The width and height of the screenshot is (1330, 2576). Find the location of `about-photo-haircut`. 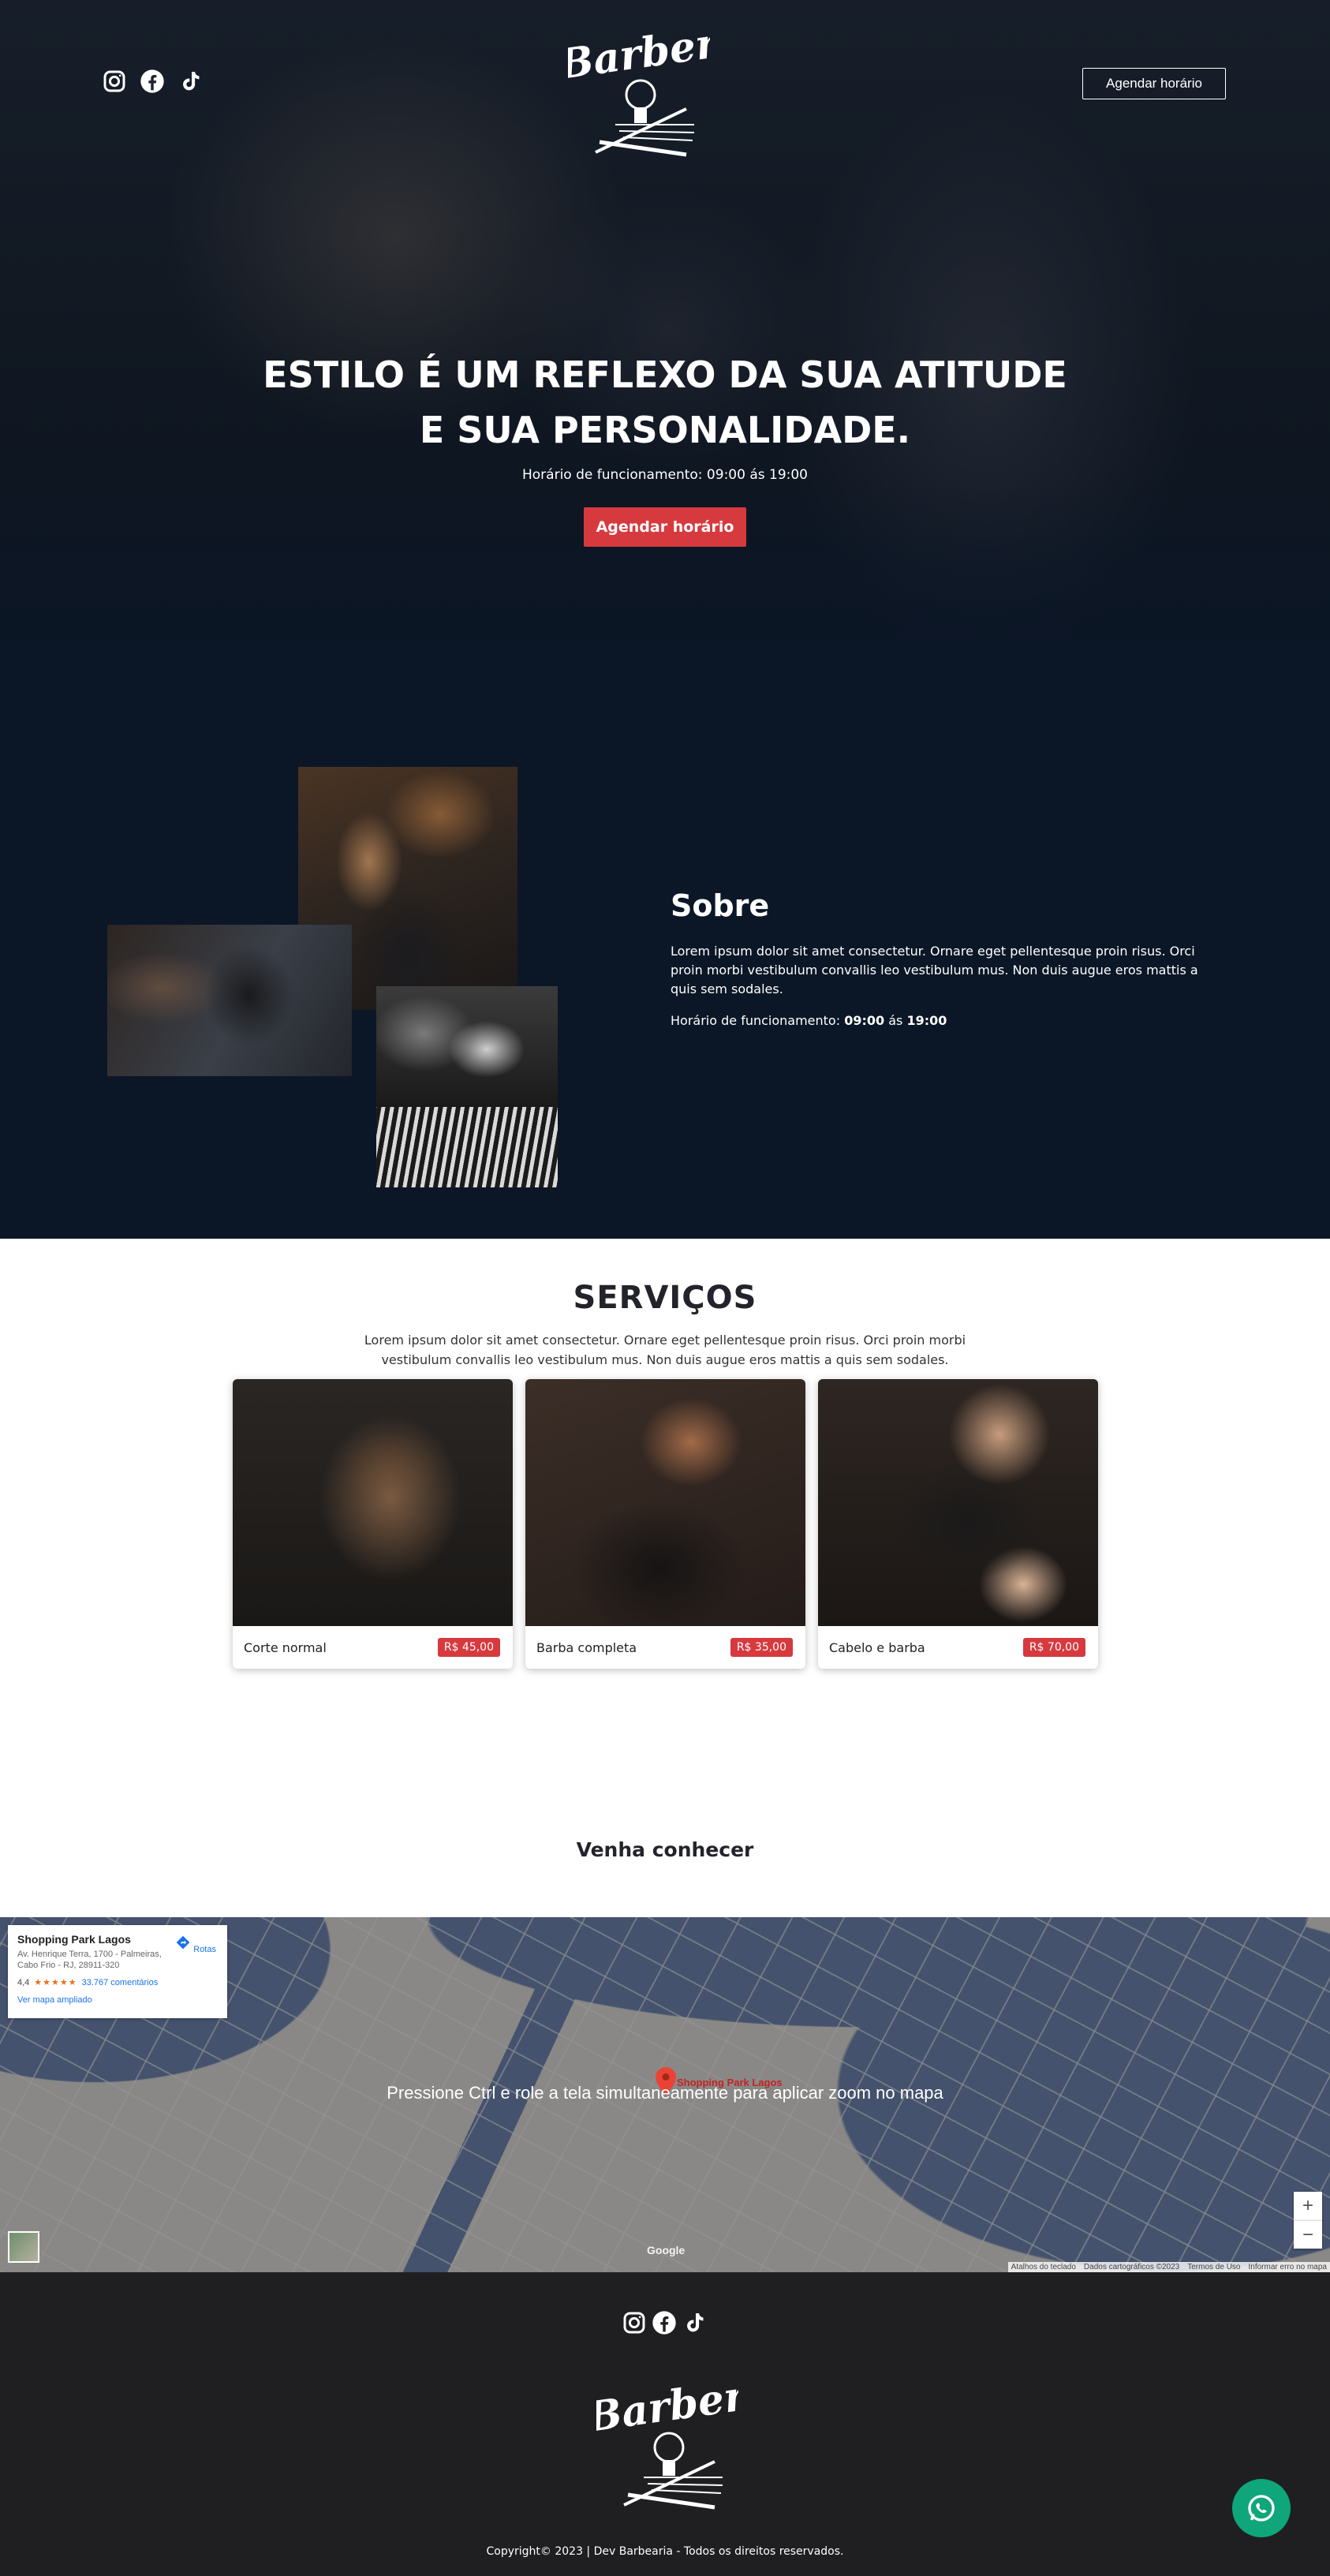

about-photo-haircut is located at coordinates (229, 1000).